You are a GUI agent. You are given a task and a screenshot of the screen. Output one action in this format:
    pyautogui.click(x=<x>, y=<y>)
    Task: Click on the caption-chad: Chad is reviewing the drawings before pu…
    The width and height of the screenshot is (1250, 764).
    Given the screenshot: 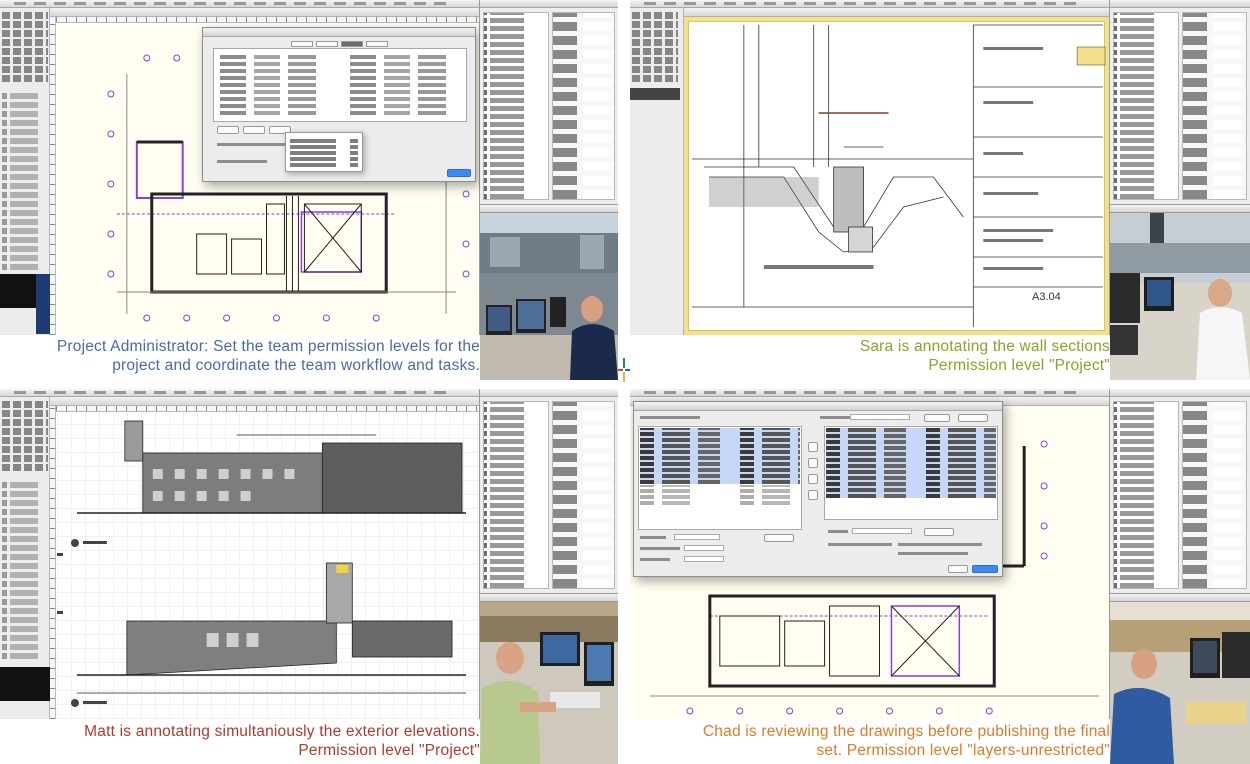 What is the action you would take?
    pyautogui.click(x=870, y=741)
    